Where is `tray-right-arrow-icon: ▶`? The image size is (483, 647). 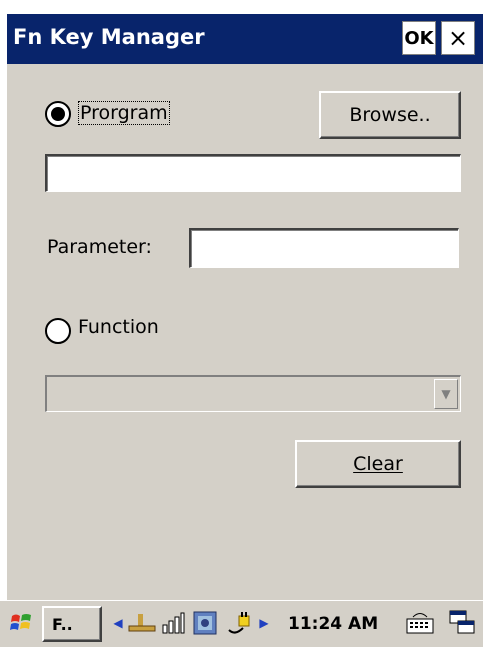 tray-right-arrow-icon: ▶ is located at coordinates (264, 623).